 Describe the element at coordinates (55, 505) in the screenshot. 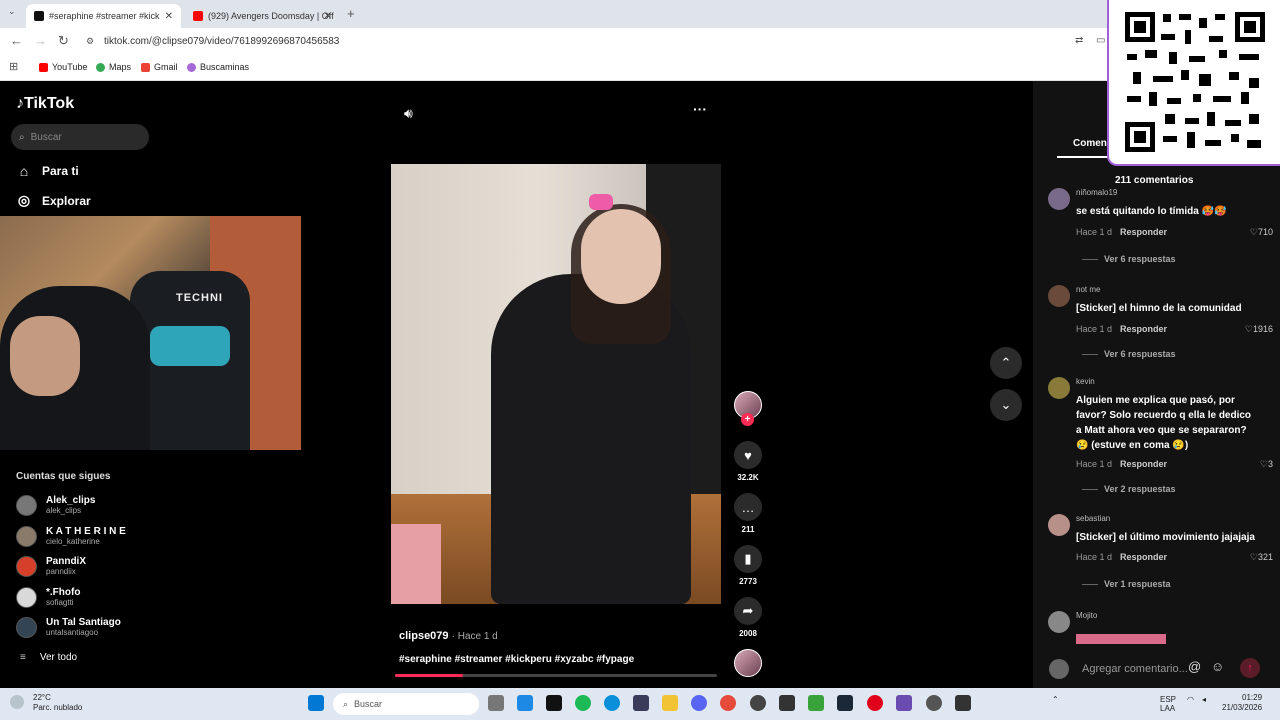

I see `following-account: Alek_clips alek_clips` at that location.